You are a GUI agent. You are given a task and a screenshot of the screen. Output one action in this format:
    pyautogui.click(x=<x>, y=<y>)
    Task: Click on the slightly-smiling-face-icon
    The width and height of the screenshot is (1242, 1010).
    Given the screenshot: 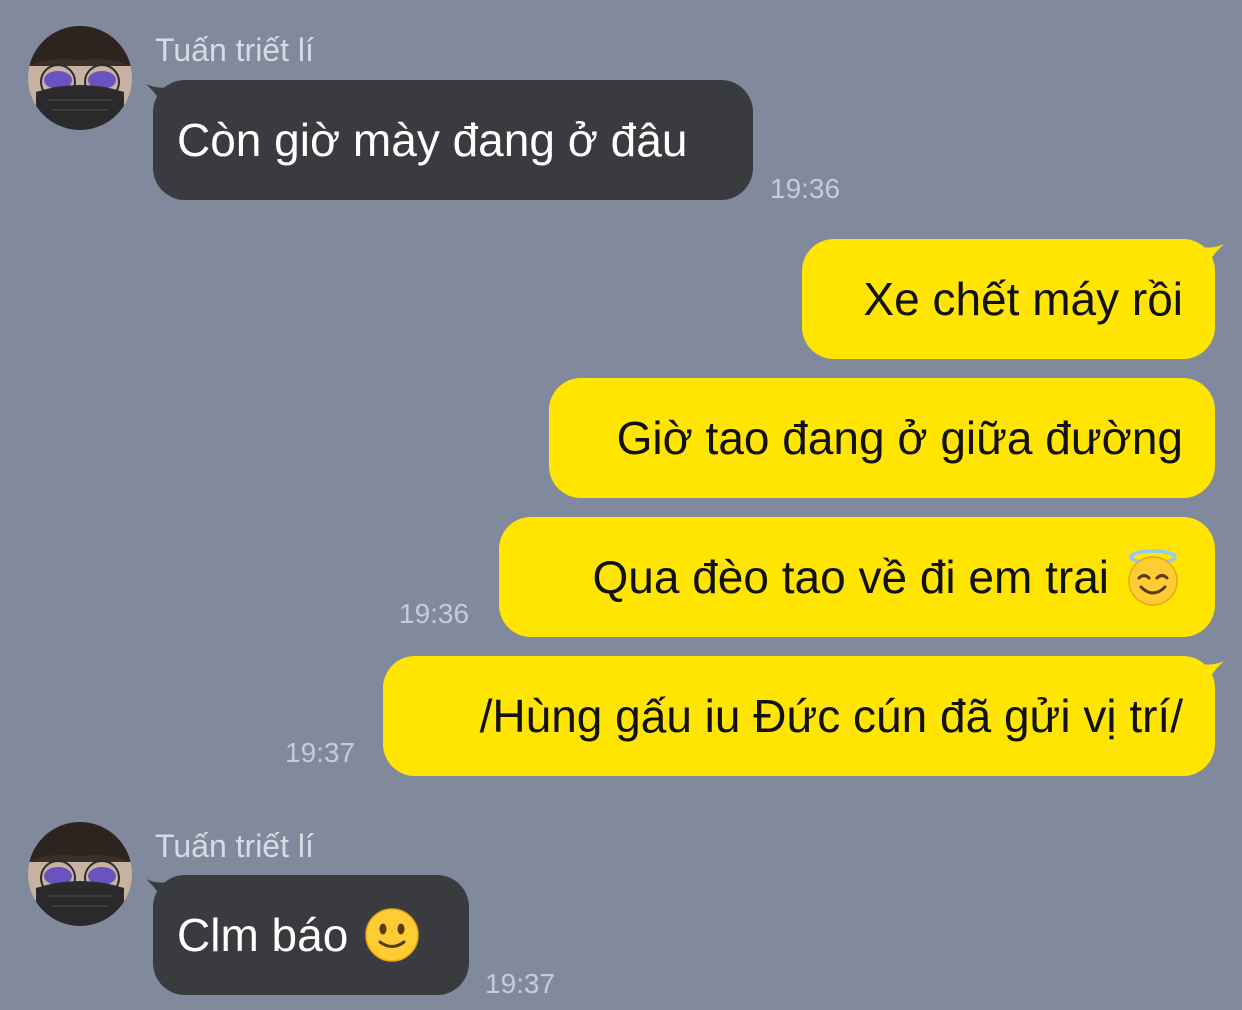 What is the action you would take?
    pyautogui.click(x=392, y=935)
    